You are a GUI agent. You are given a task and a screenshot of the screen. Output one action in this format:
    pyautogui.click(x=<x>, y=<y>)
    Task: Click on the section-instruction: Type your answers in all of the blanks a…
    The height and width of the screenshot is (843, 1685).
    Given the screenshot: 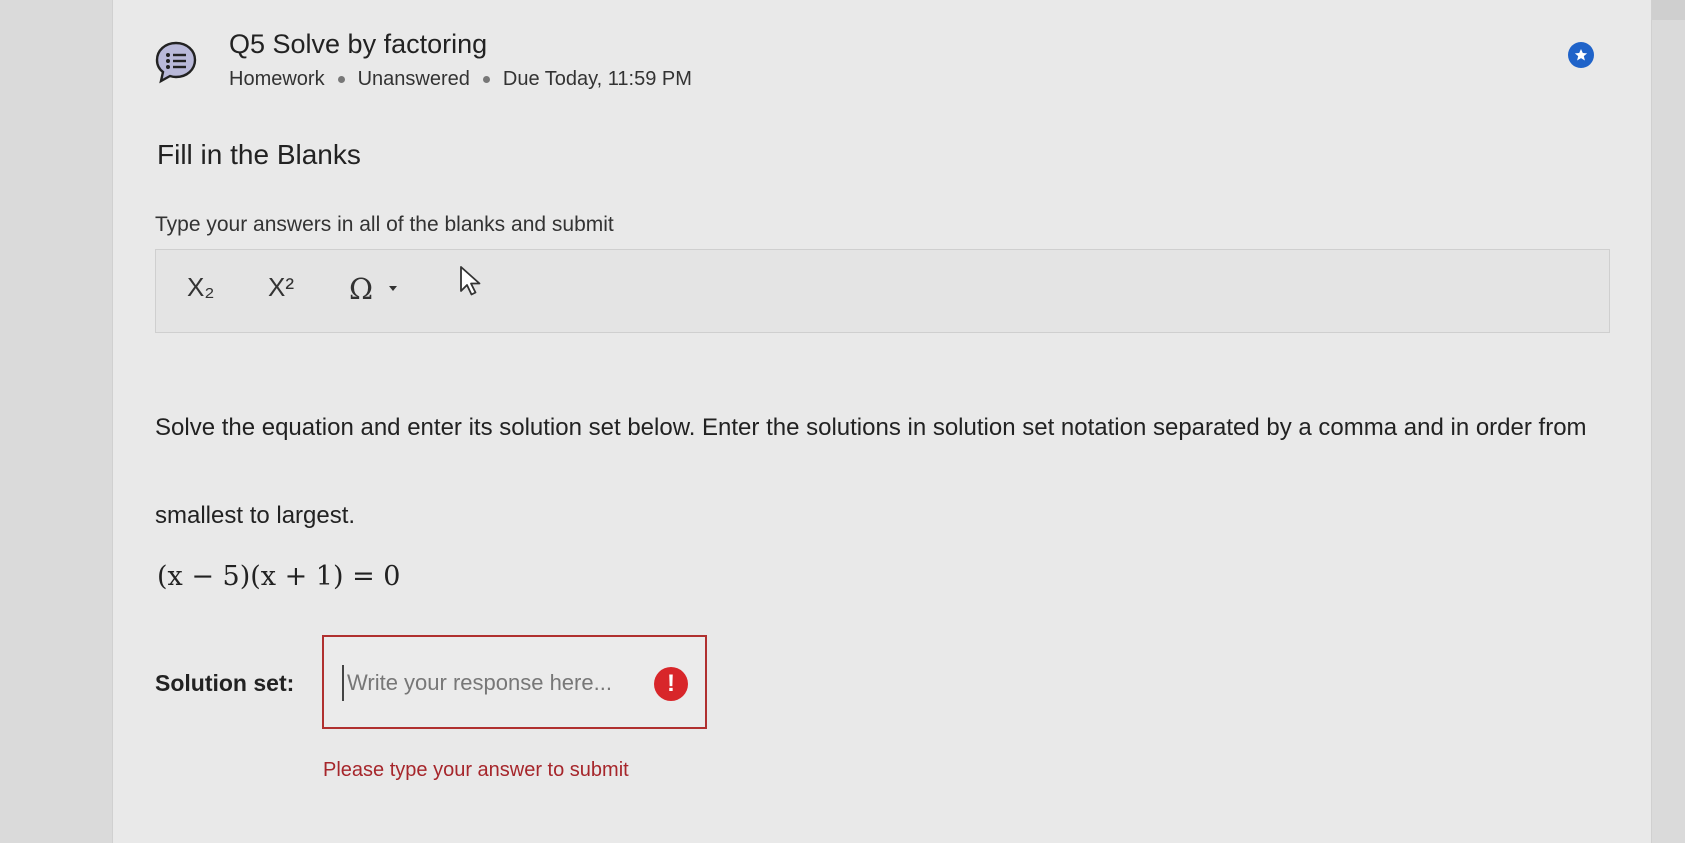 What is the action you would take?
    pyautogui.click(x=384, y=224)
    